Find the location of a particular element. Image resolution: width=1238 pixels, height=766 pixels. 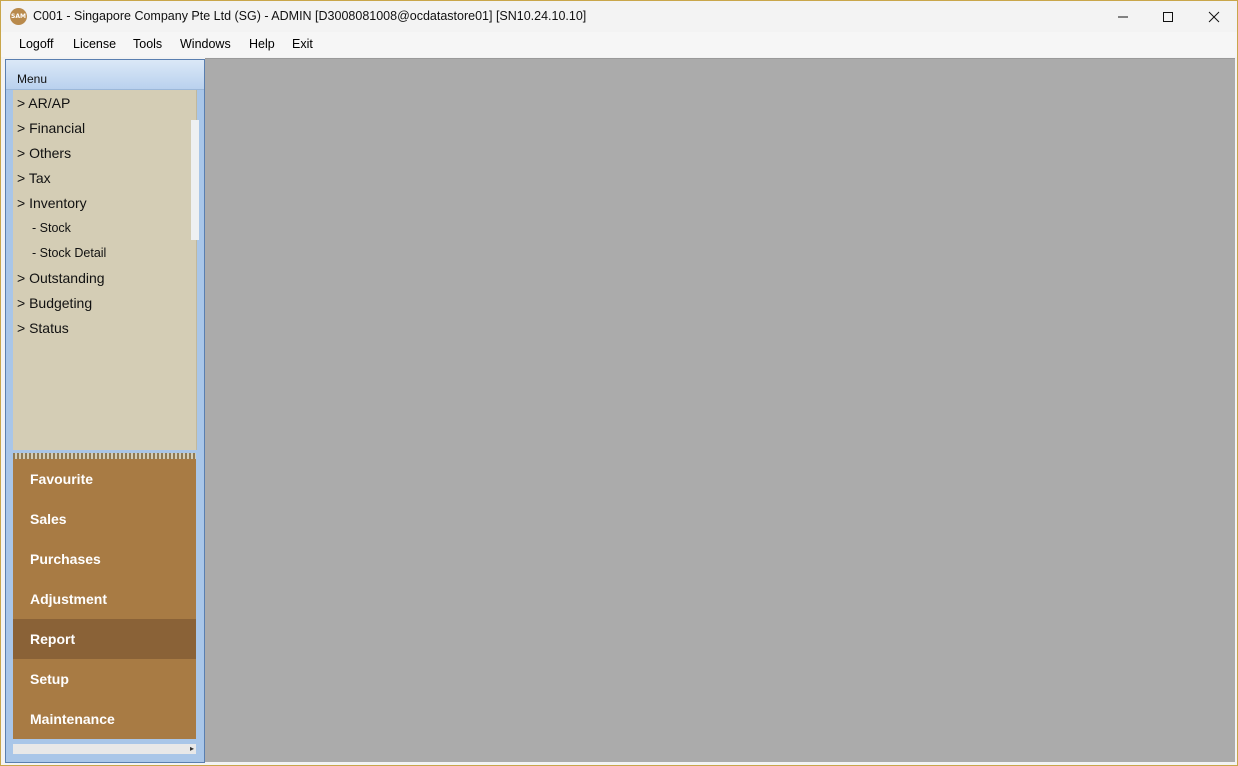

nav-adjustment-button: Adjustment is located at coordinates (104, 599).